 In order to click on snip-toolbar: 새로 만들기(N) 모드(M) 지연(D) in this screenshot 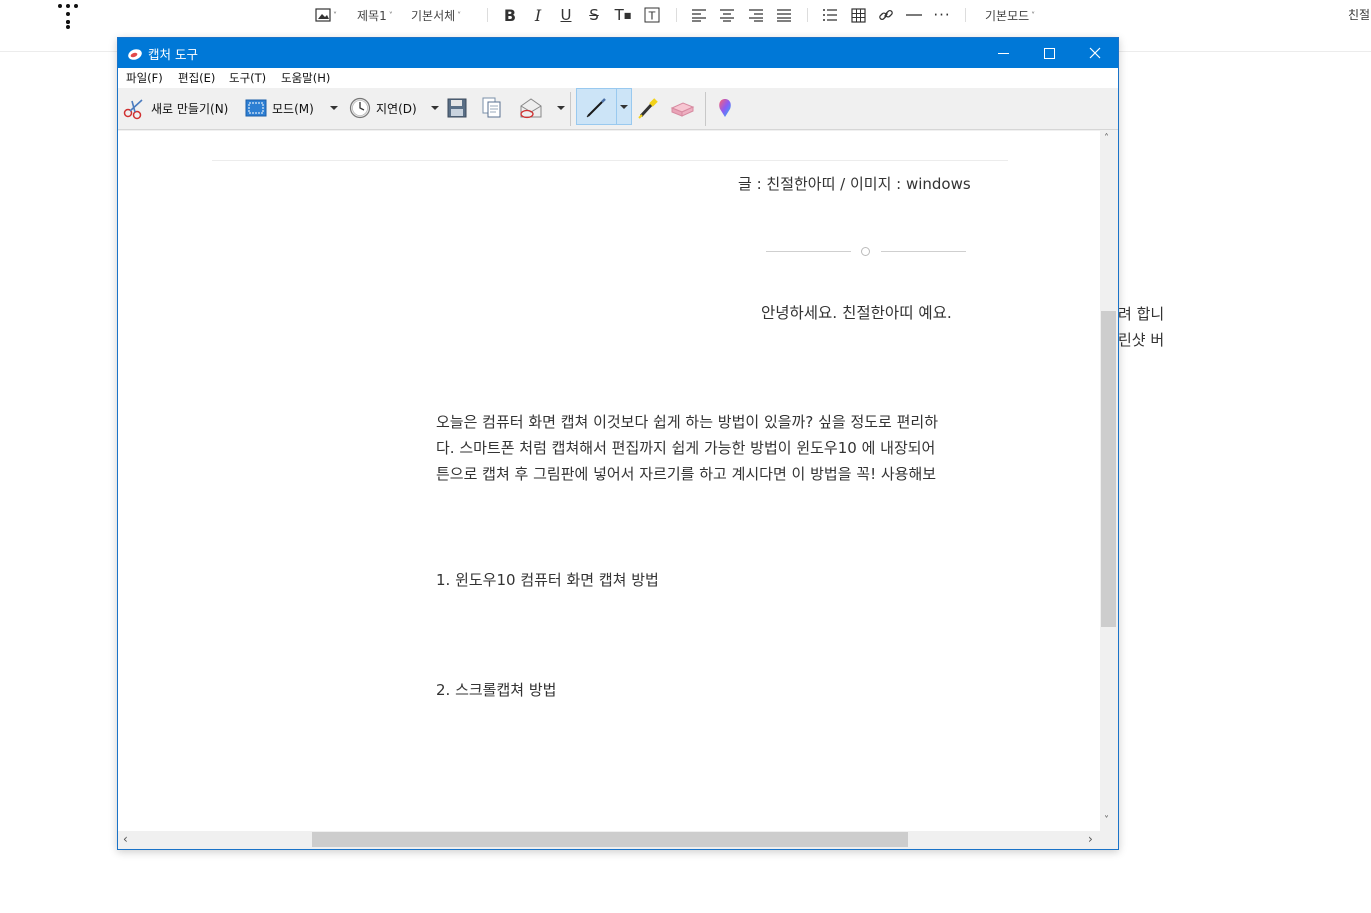, I will do `click(618, 109)`.